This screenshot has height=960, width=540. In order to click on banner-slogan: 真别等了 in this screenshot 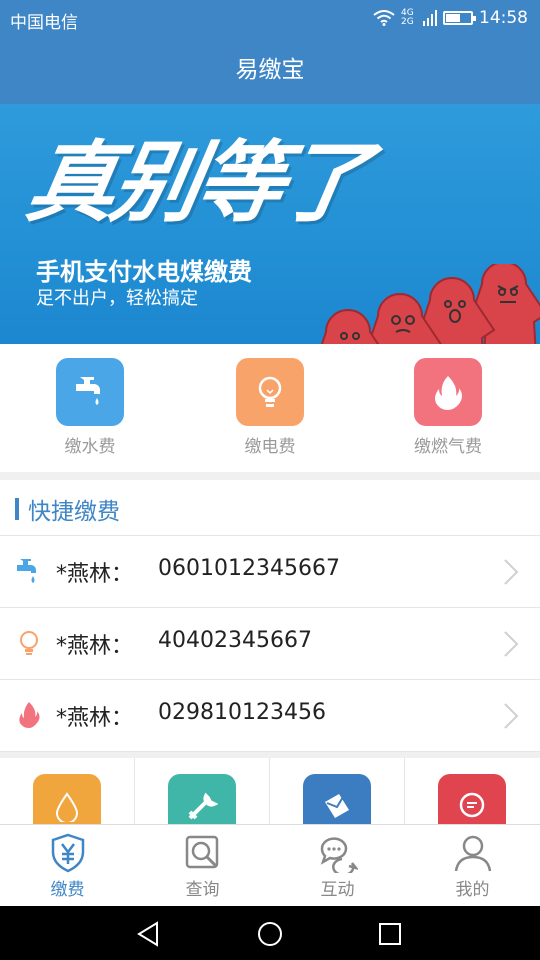, I will do `click(196, 182)`.